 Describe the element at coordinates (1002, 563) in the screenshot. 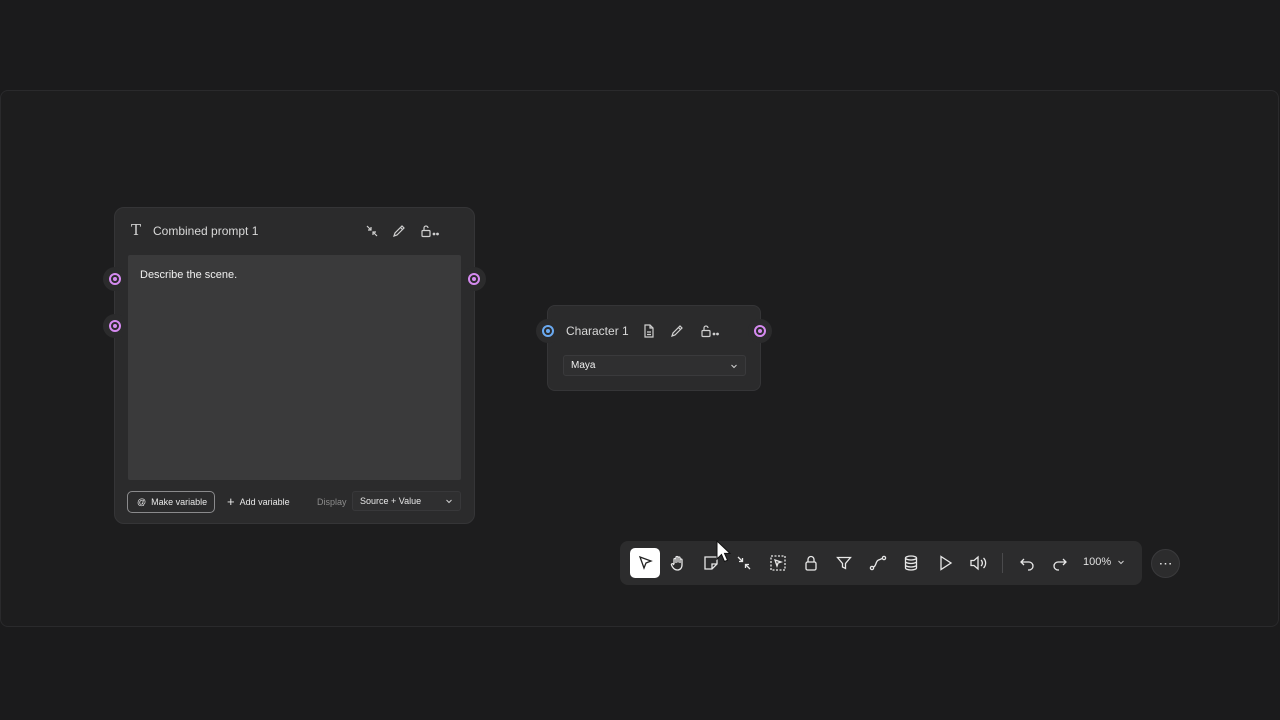

I see `toolbar-divider` at that location.